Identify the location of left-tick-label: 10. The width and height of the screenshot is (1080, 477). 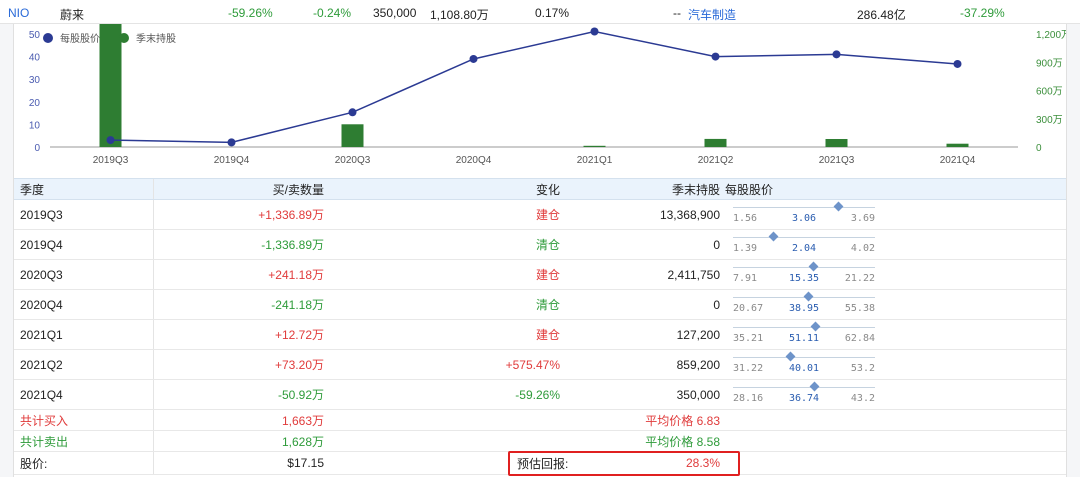
(35, 125).